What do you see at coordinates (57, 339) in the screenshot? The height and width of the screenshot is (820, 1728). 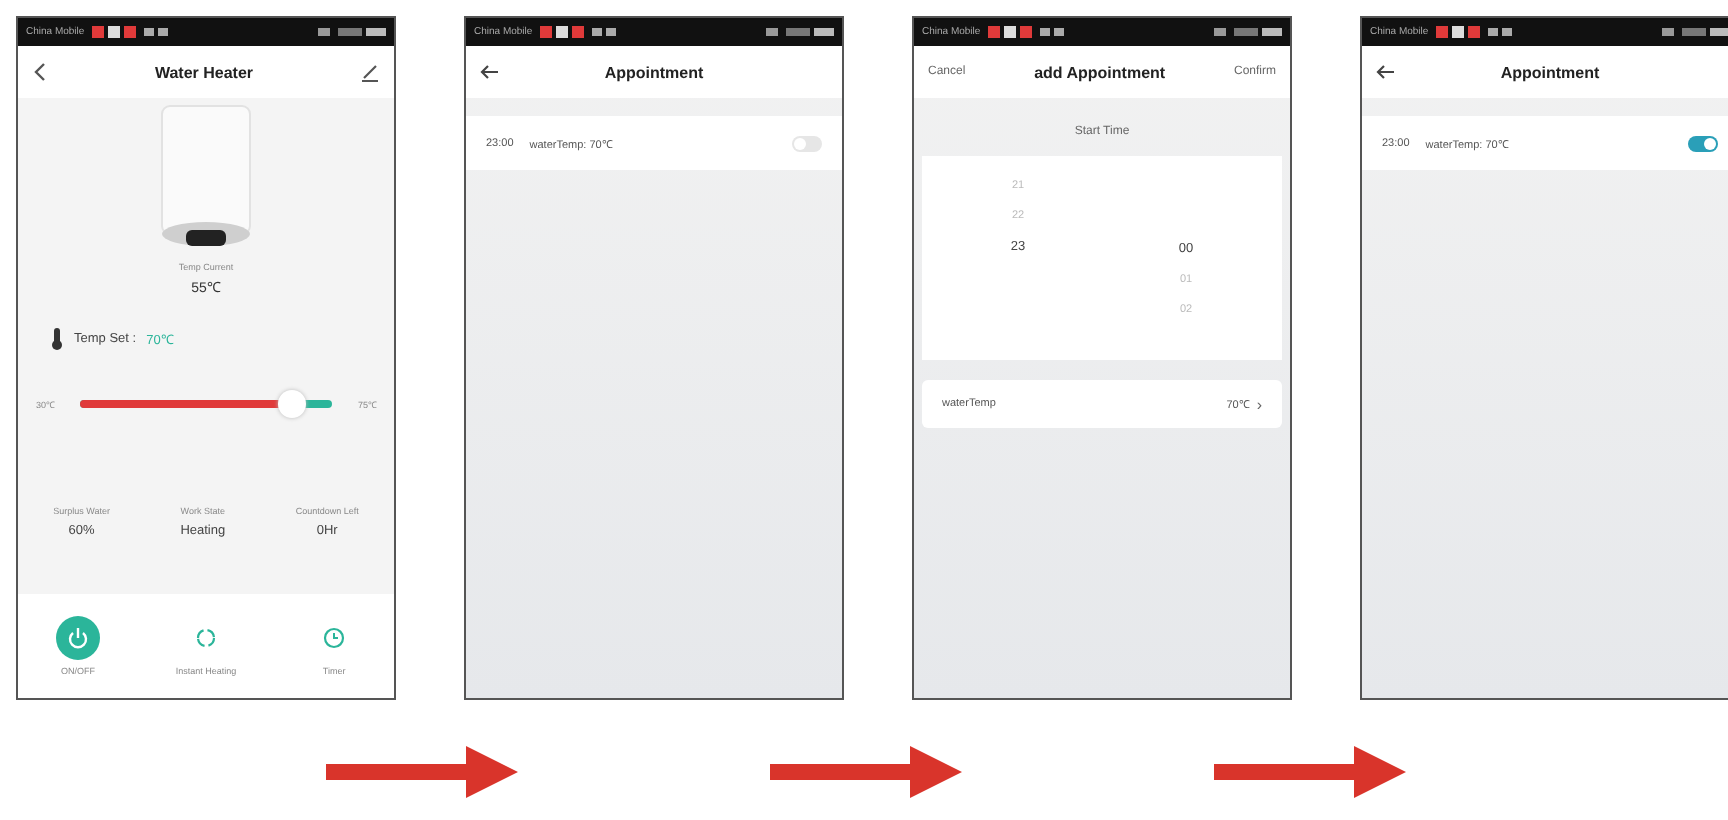 I see `thermometer-icon` at bounding box center [57, 339].